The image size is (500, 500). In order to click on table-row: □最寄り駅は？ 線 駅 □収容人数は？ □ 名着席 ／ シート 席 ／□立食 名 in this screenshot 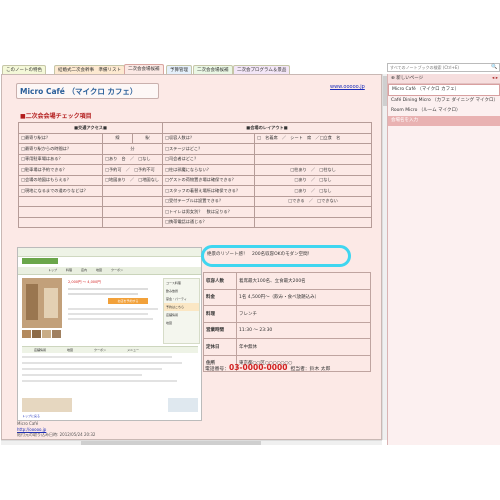, I will do `click(195, 138)`.